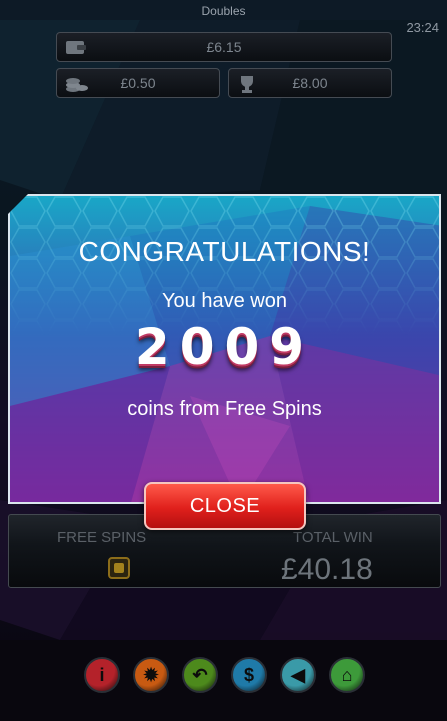 The image size is (447, 721). Describe the element at coordinates (224, 251) in the screenshot. I see `dialog-heading: CONGRATULATIONS!` at that location.